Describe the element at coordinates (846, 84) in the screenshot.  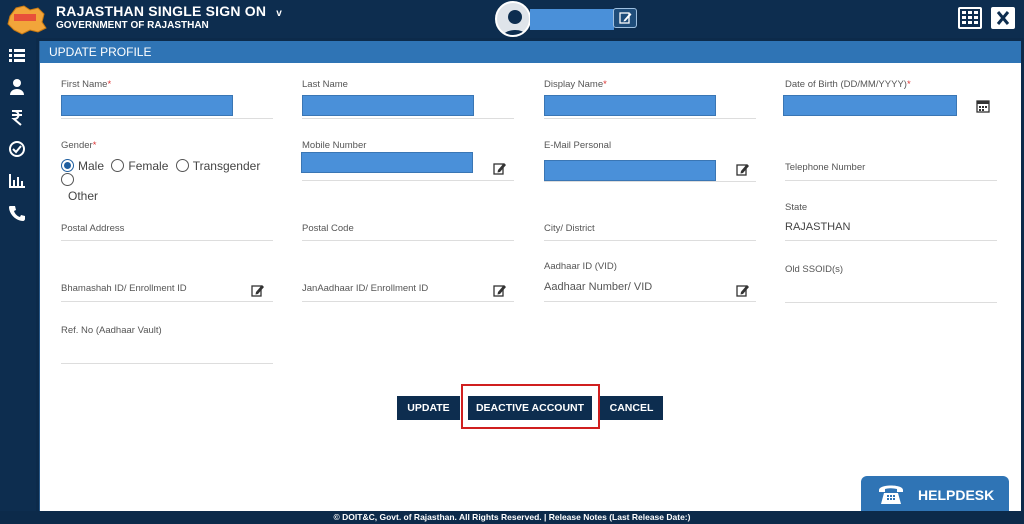
I see `dob-label: Date of Birth (DD/MM/YYYY)` at that location.